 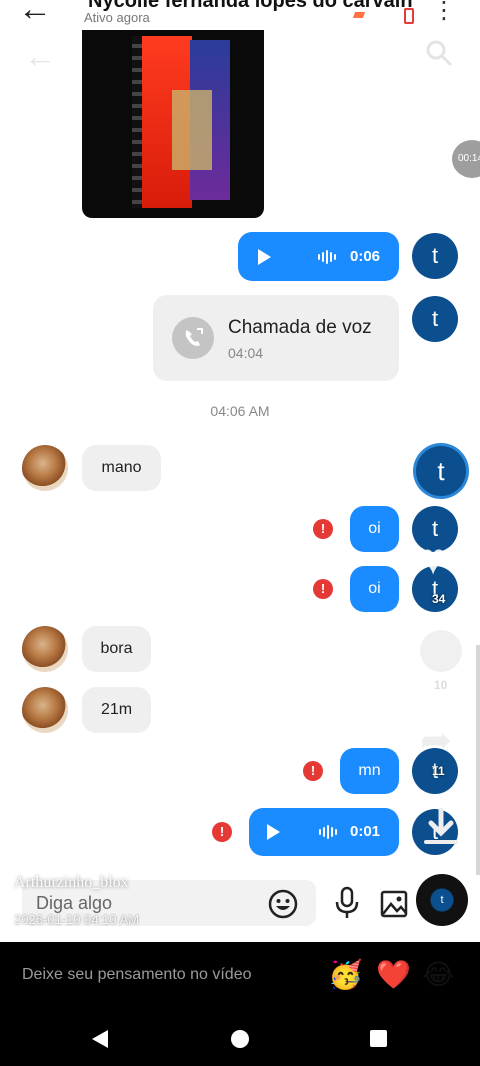 What do you see at coordinates (40, 56) in the screenshot?
I see `overlay-arrow-left-icon: ←` at bounding box center [40, 56].